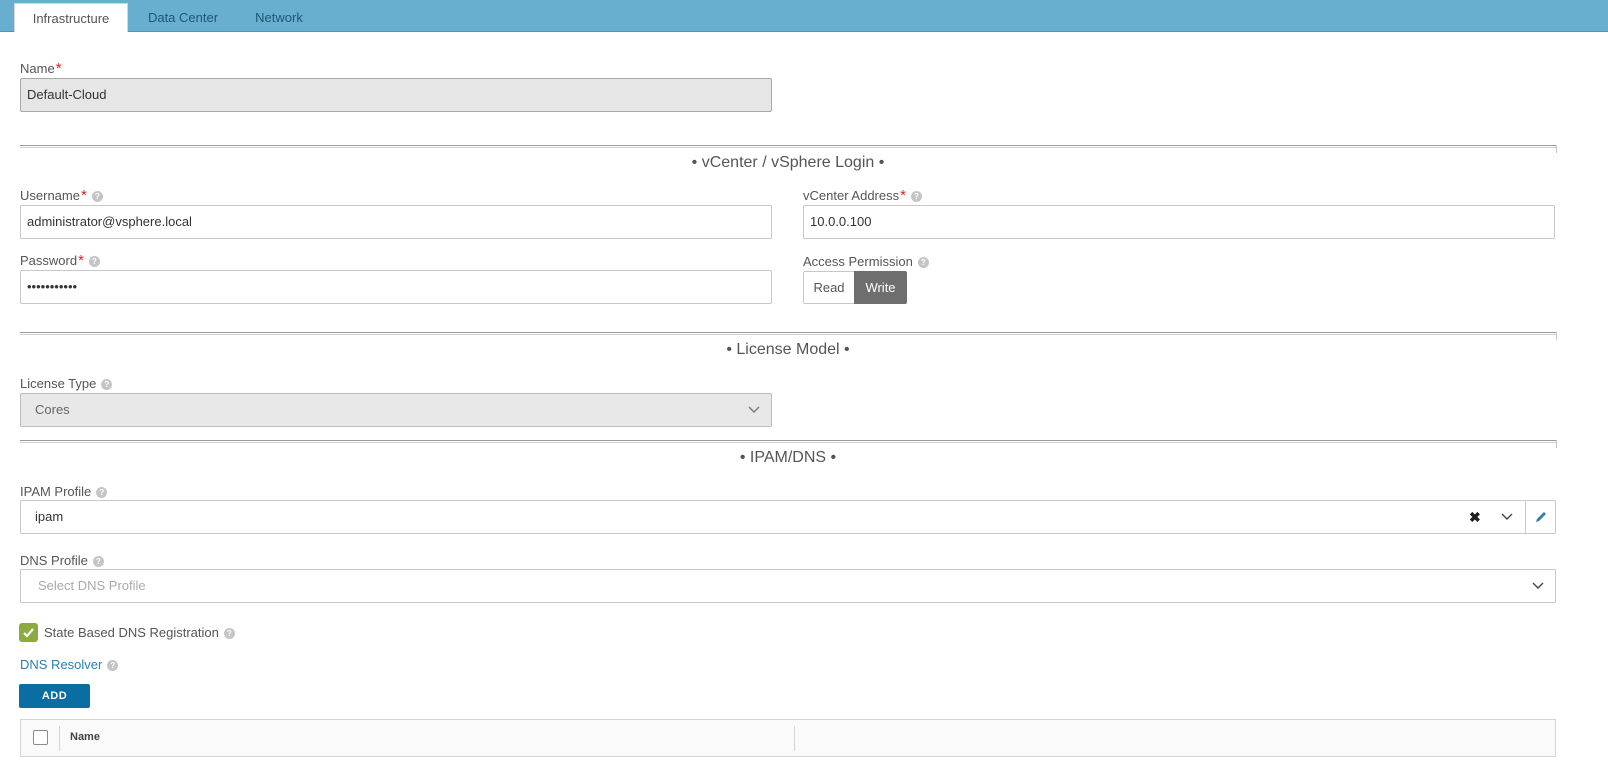 The width and height of the screenshot is (1608, 776). What do you see at coordinates (788, 586) in the screenshot?
I see `dns-profile-select: Select DNS Profile` at bounding box center [788, 586].